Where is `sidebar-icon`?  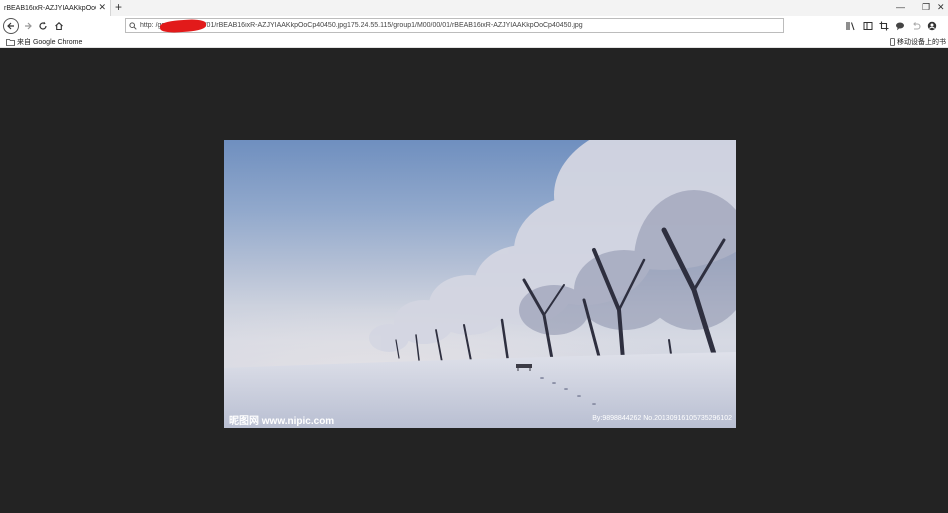
sidebar-icon is located at coordinates (867, 25).